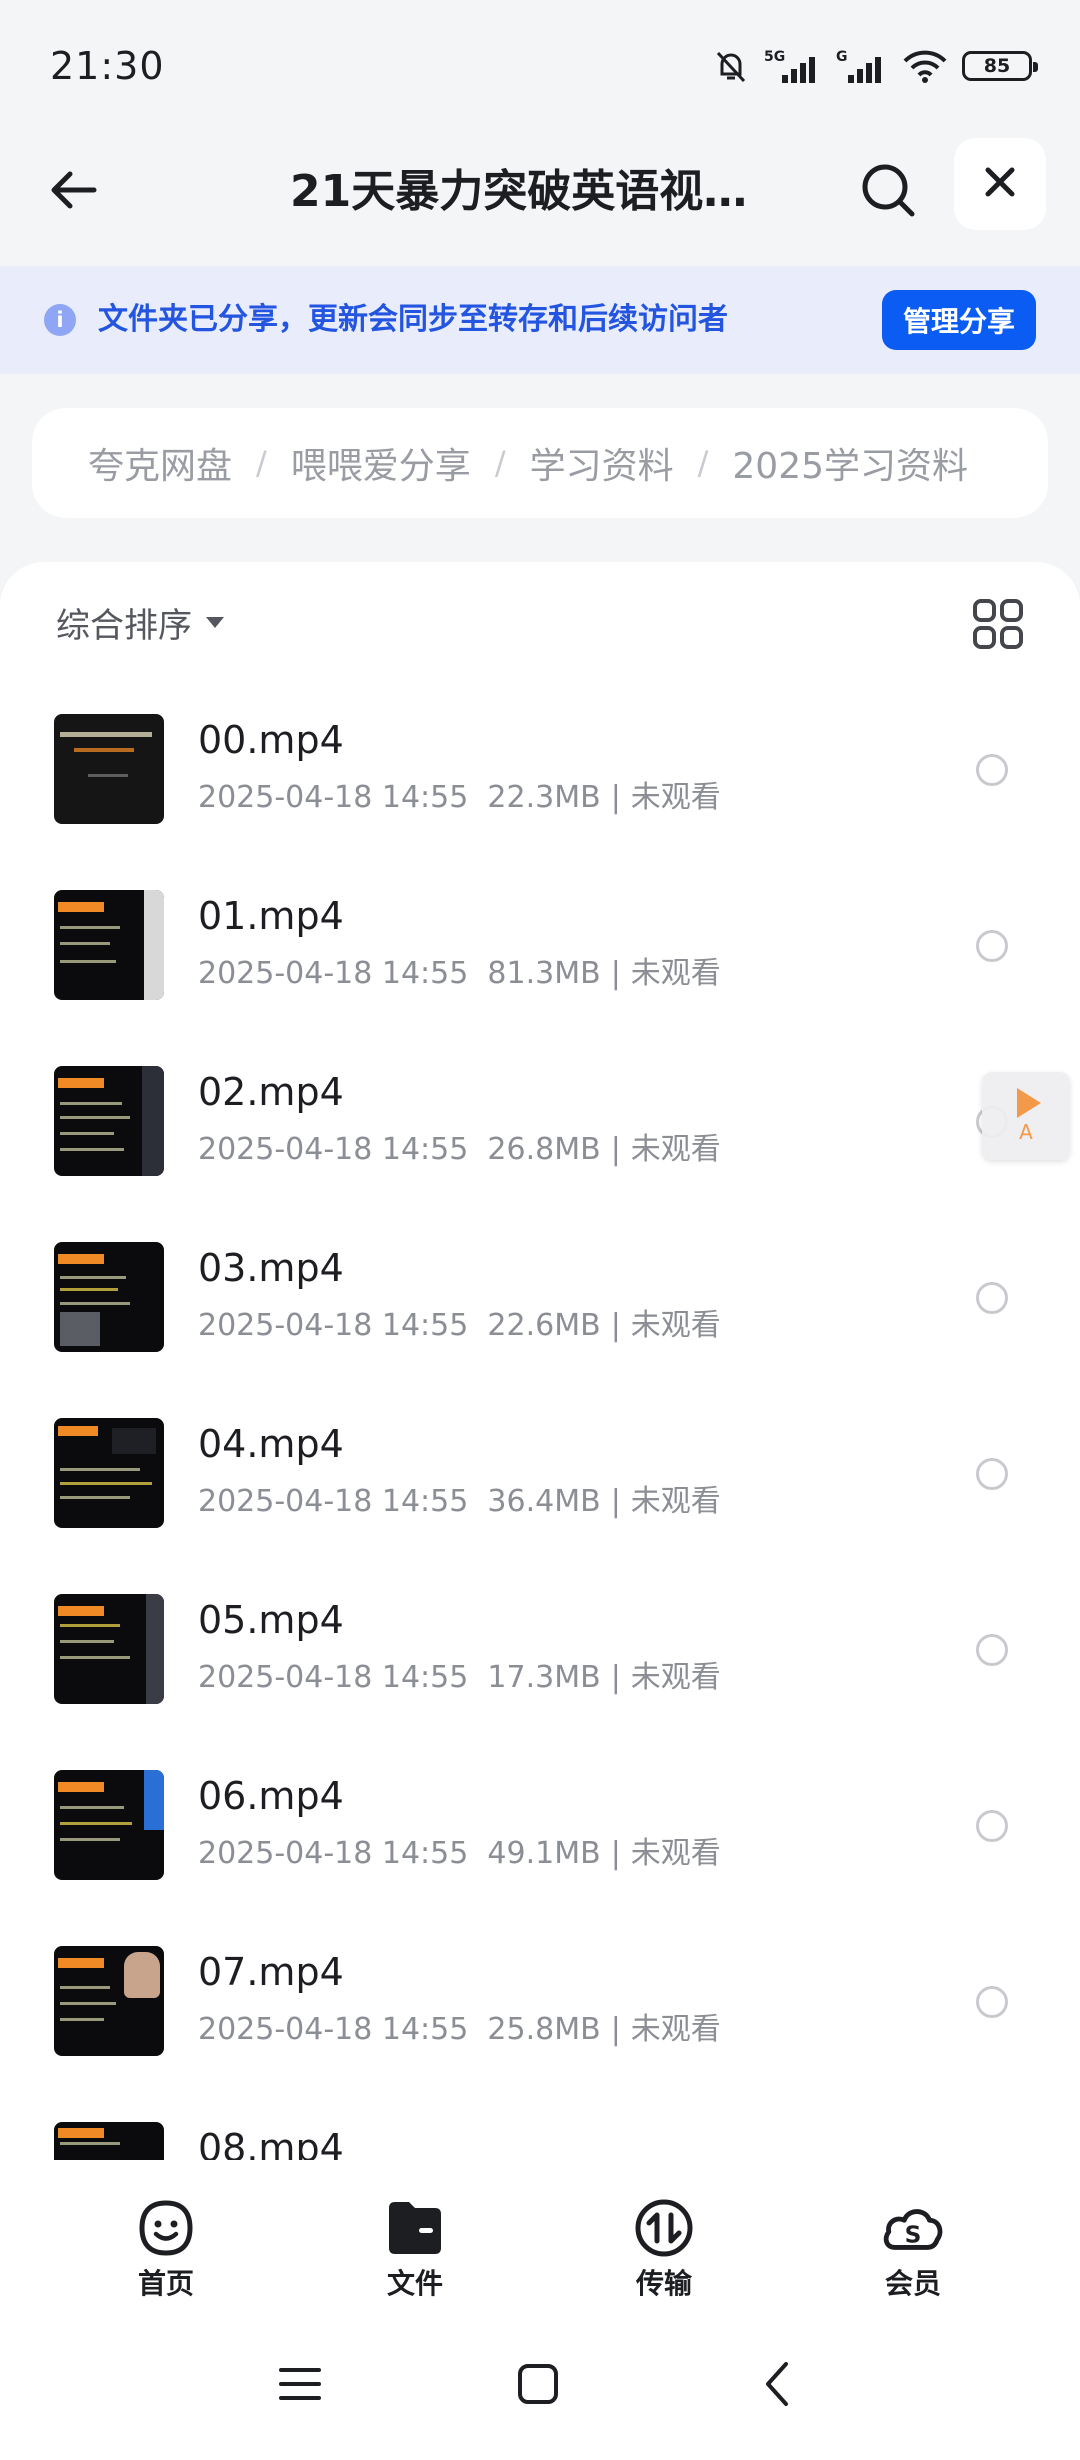 The height and width of the screenshot is (2460, 1080). I want to click on close-button, so click(1000, 184).